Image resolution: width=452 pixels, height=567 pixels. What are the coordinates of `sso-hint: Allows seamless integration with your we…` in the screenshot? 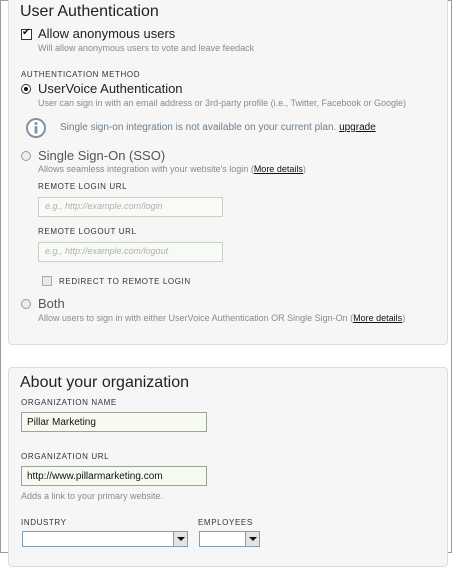 It's located at (172, 169).